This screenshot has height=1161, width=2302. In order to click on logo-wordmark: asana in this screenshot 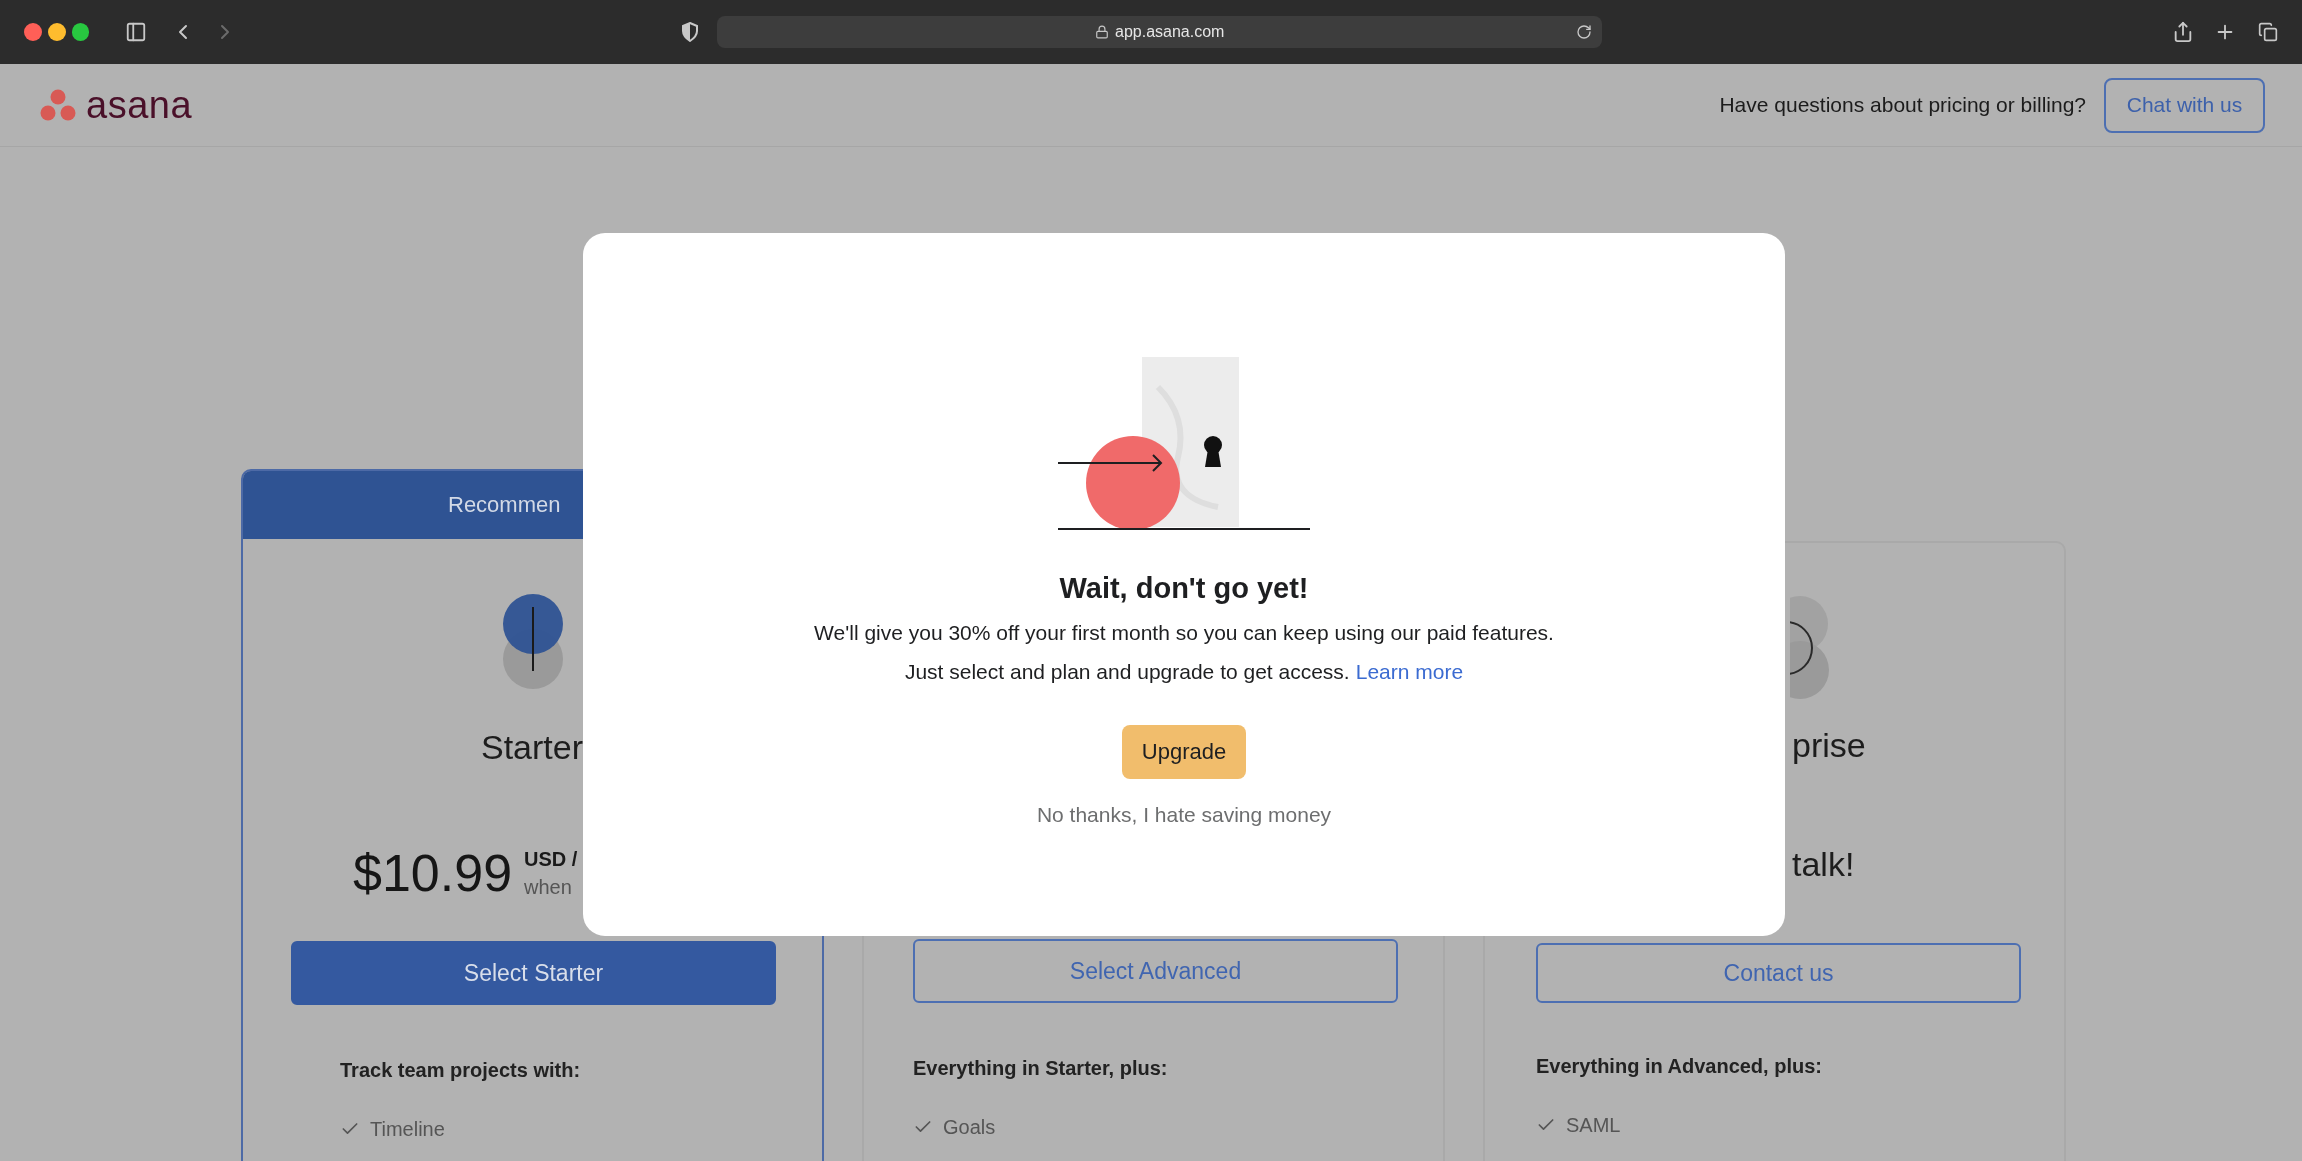, I will do `click(139, 105)`.